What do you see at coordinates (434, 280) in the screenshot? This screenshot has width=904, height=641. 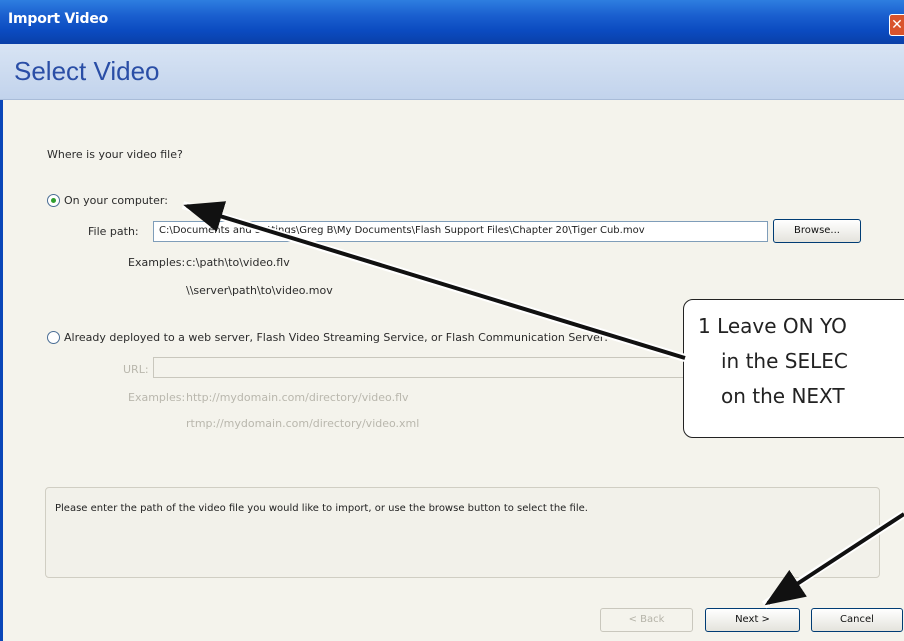 I see `arrow-to-option` at bounding box center [434, 280].